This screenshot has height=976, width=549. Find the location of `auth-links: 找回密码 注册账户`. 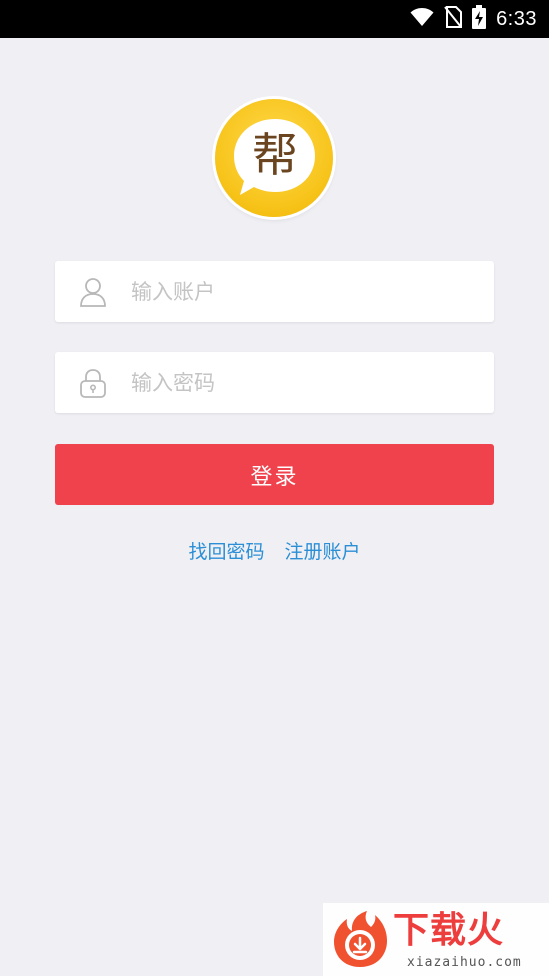

auth-links: 找回密码 注册账户 is located at coordinates (274, 552).